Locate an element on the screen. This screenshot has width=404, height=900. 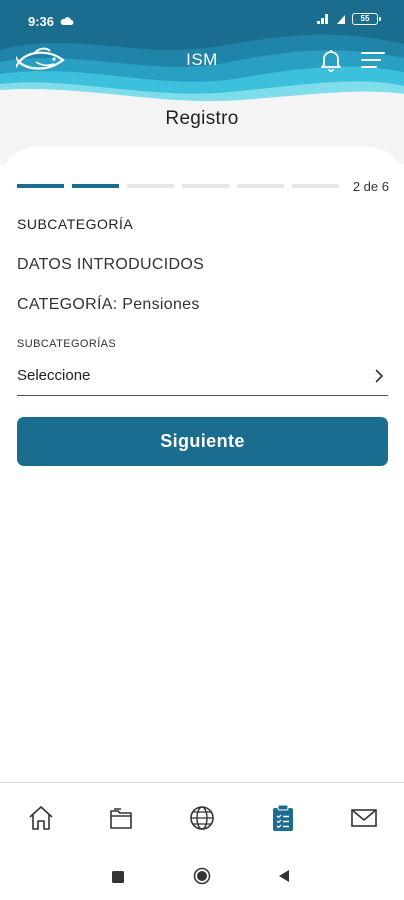
home-button-icon is located at coordinates (202, 878).